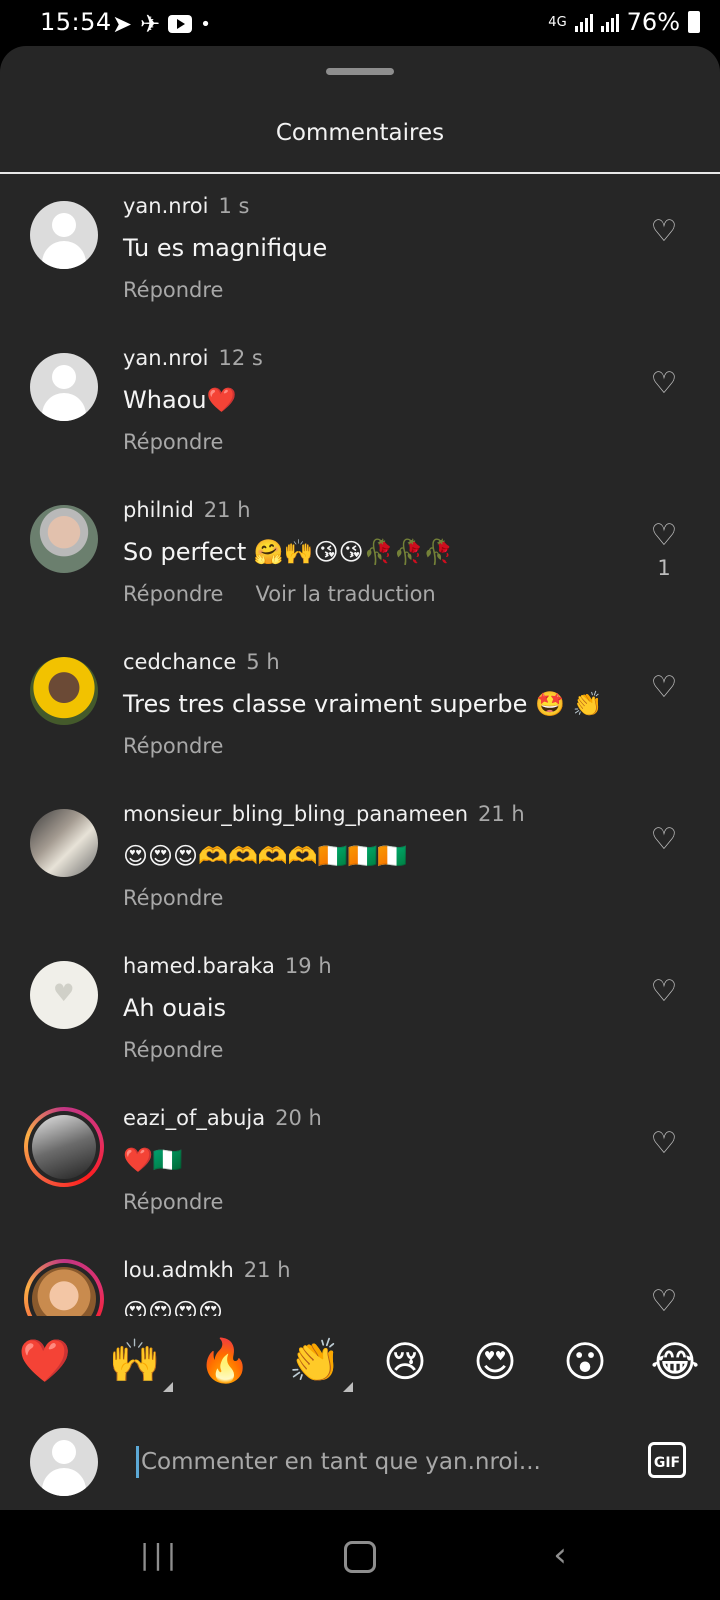  I want to click on comment-time: 1 s, so click(234, 206).